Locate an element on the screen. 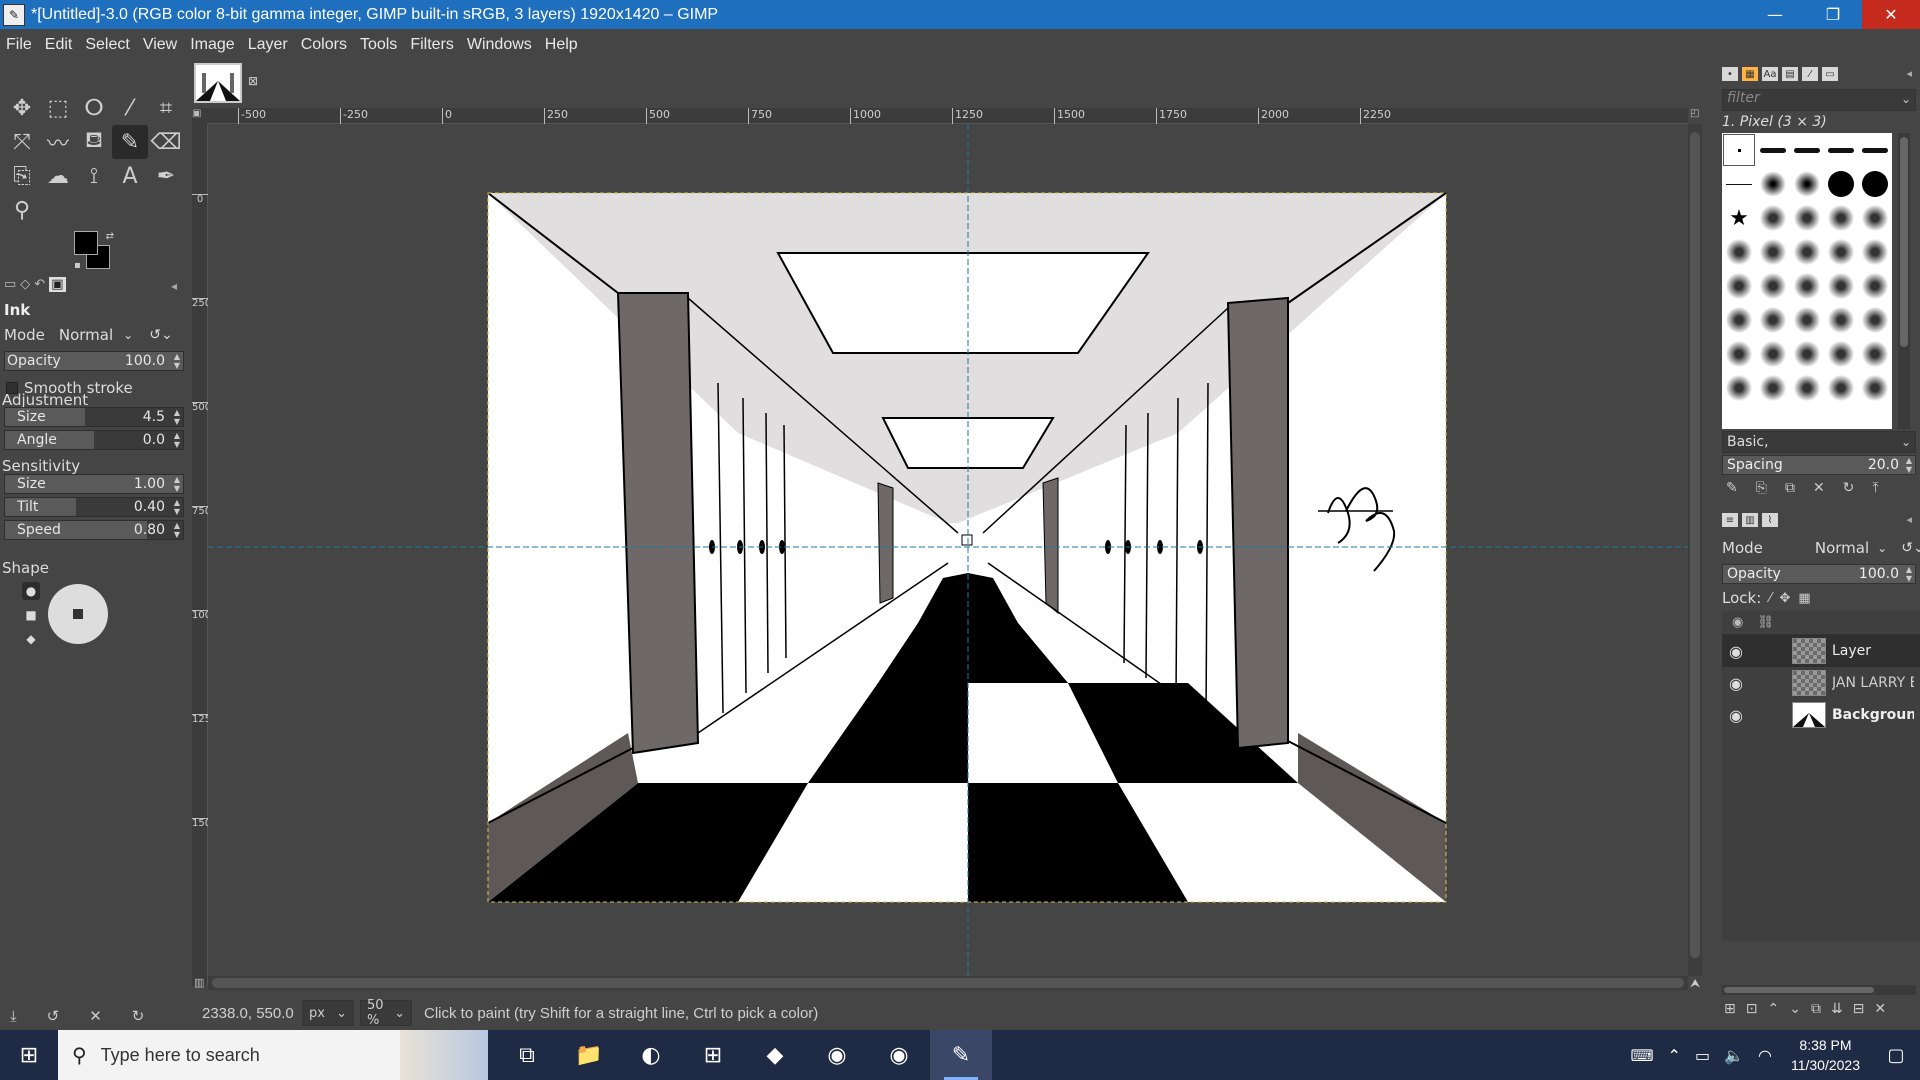 The image size is (1920, 1080). brush-preset-dropdown: Basic, ⌄ is located at coordinates (1819, 442).